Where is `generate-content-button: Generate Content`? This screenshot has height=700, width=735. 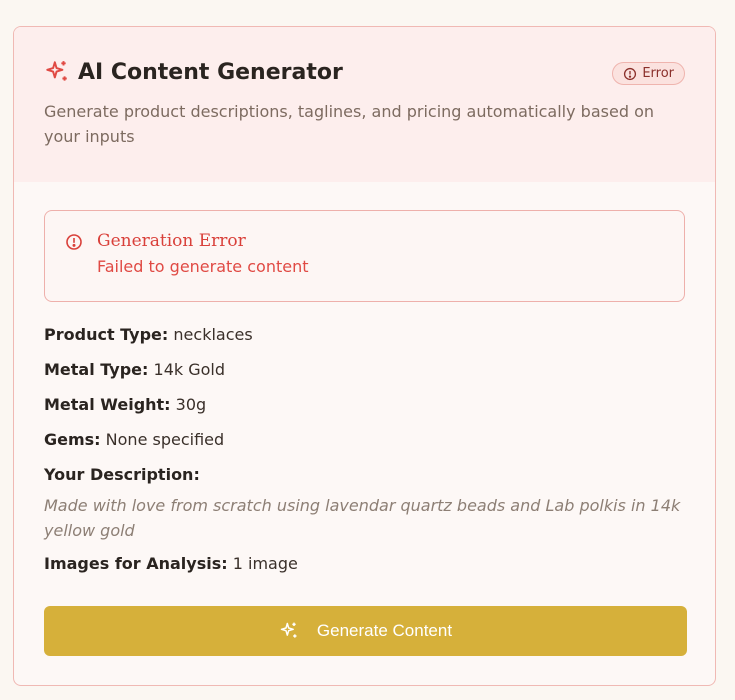
generate-content-button: Generate Content is located at coordinates (365, 631).